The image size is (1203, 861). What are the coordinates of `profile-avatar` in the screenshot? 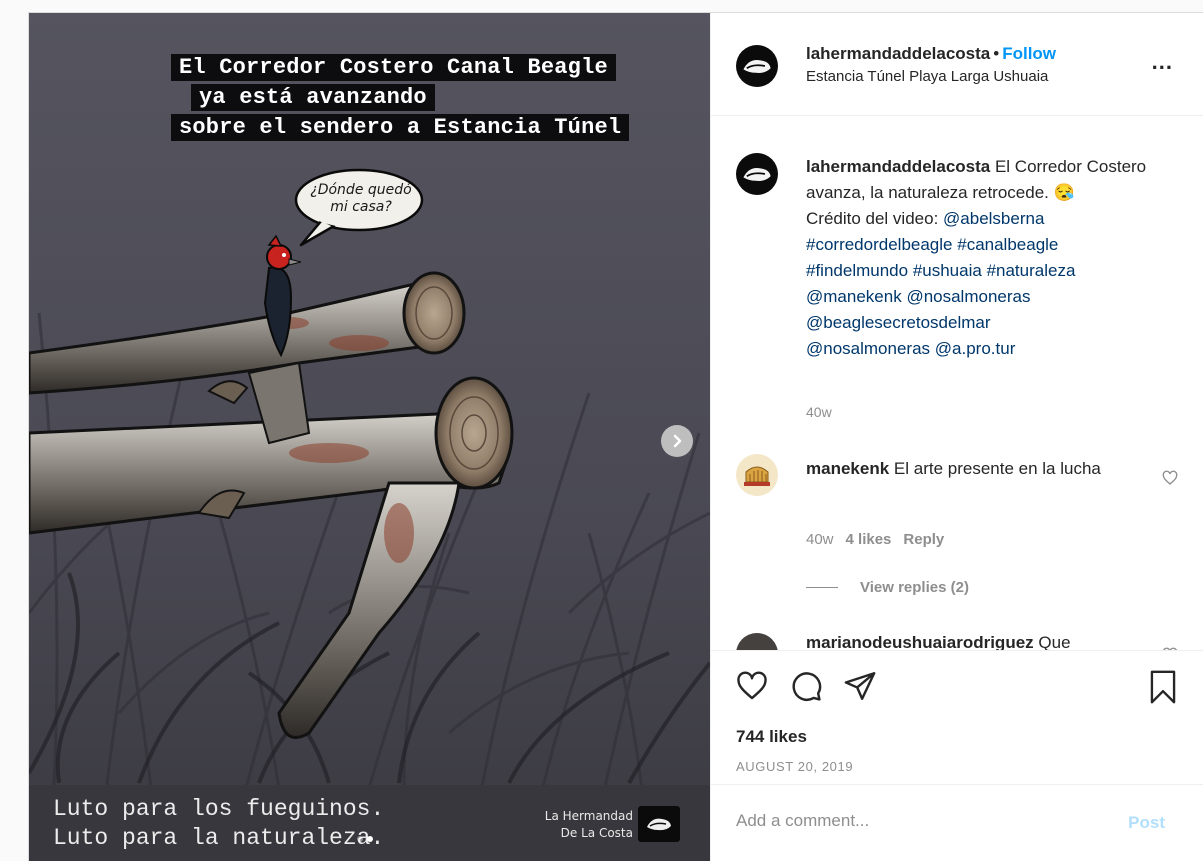 It's located at (757, 66).